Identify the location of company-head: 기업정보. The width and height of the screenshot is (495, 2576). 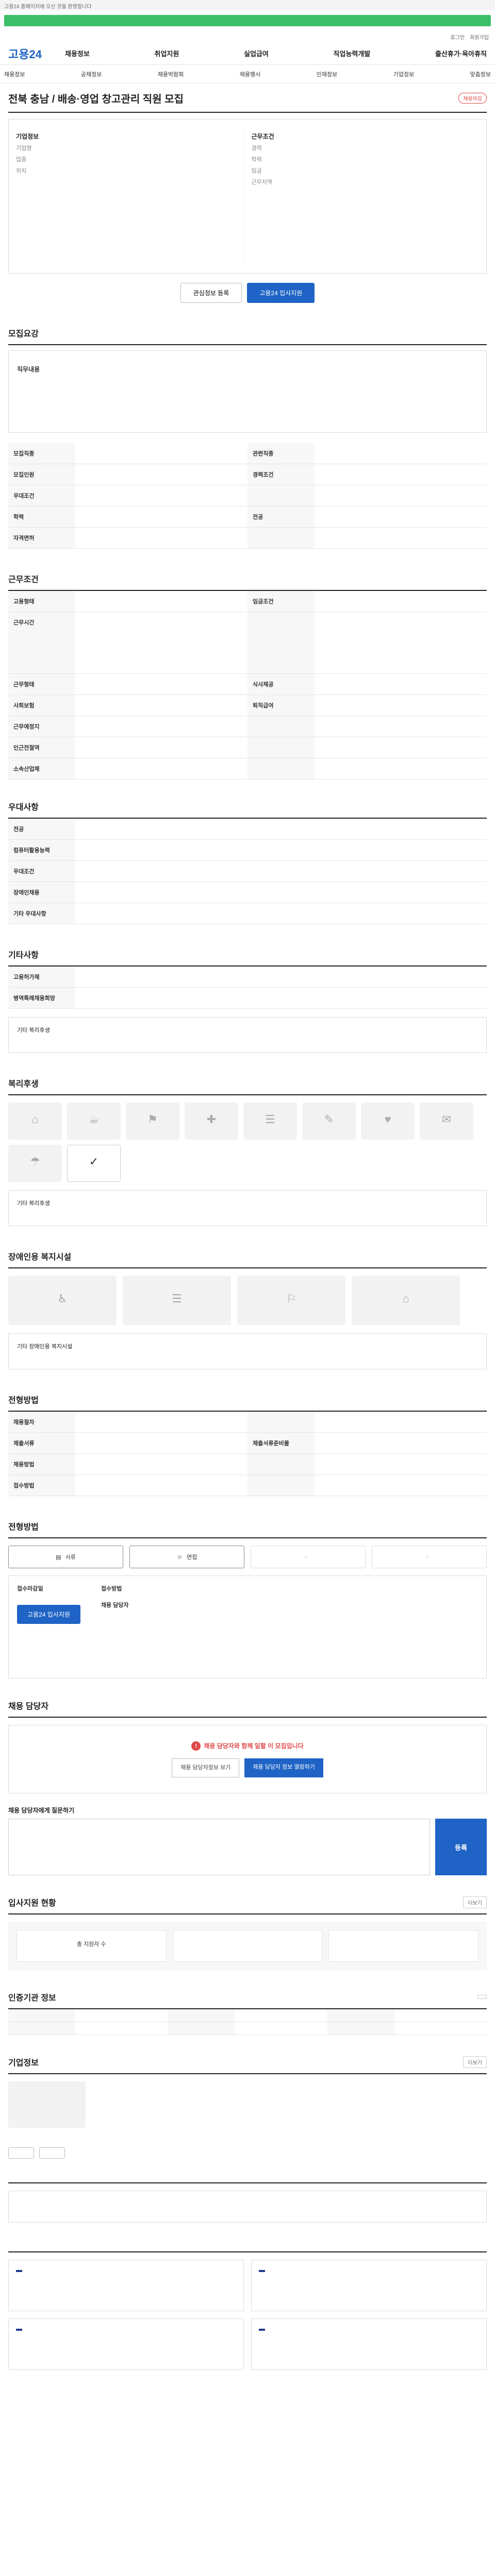
(27, 136).